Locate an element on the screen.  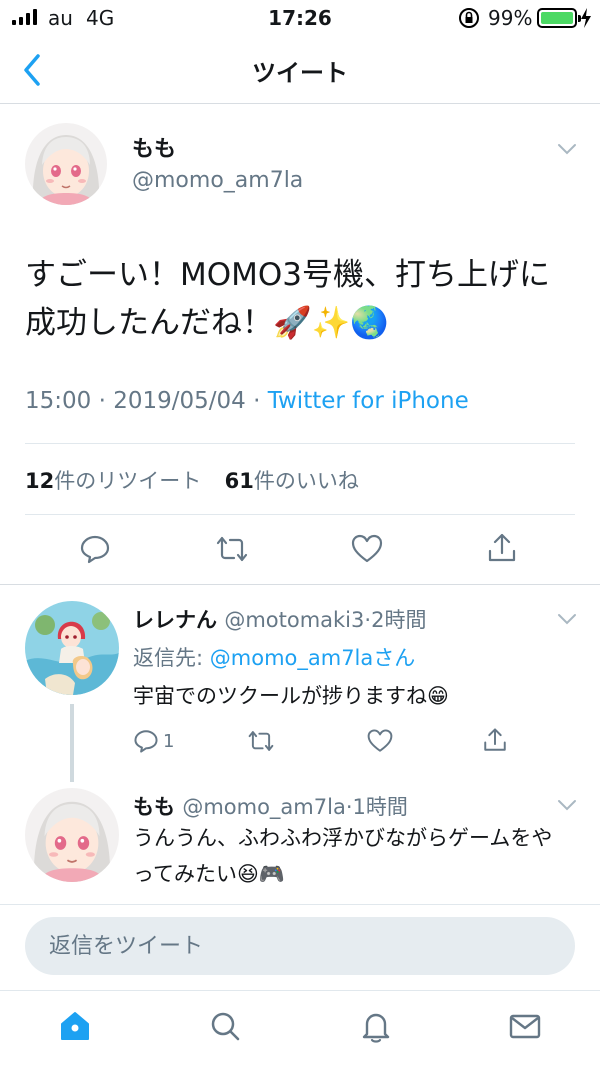
anime-characters-avatar-icon is located at coordinates (72, 648).